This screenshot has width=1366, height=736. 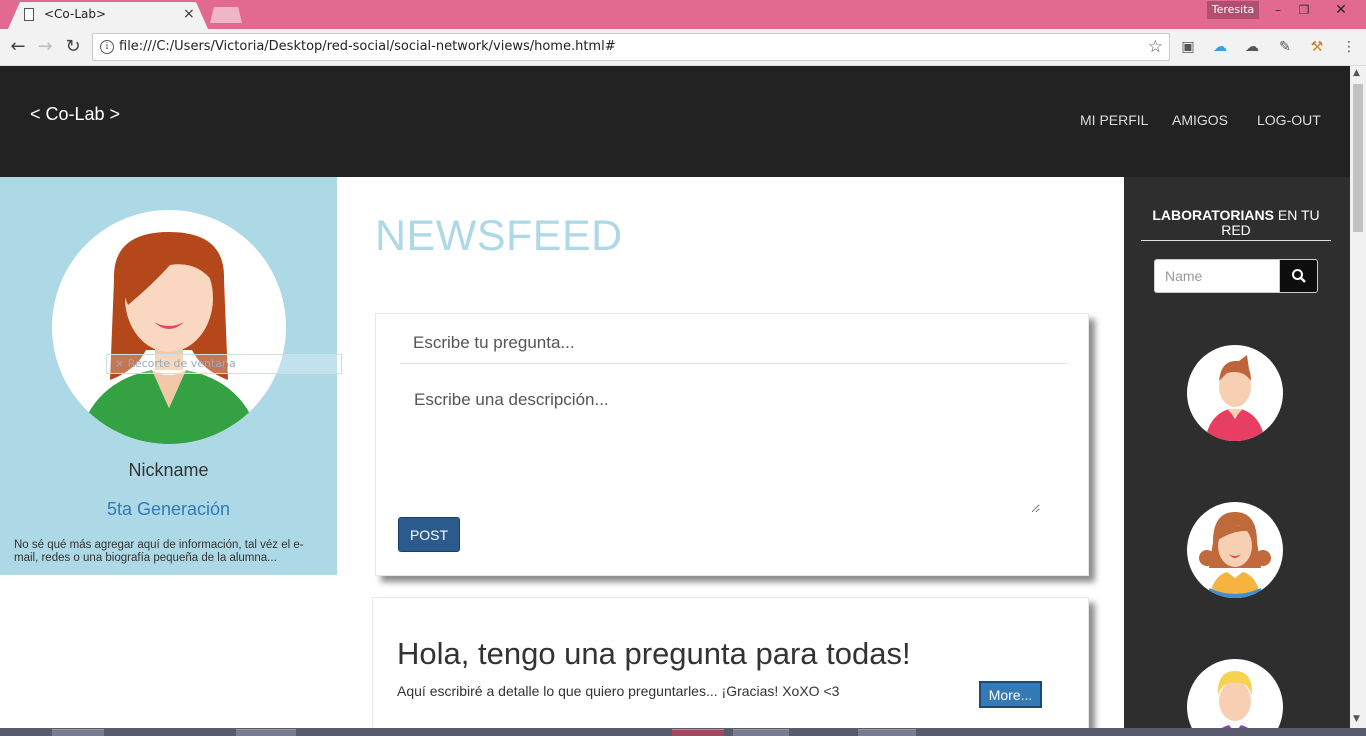 I want to click on description-textarea, so click(x=720, y=445).